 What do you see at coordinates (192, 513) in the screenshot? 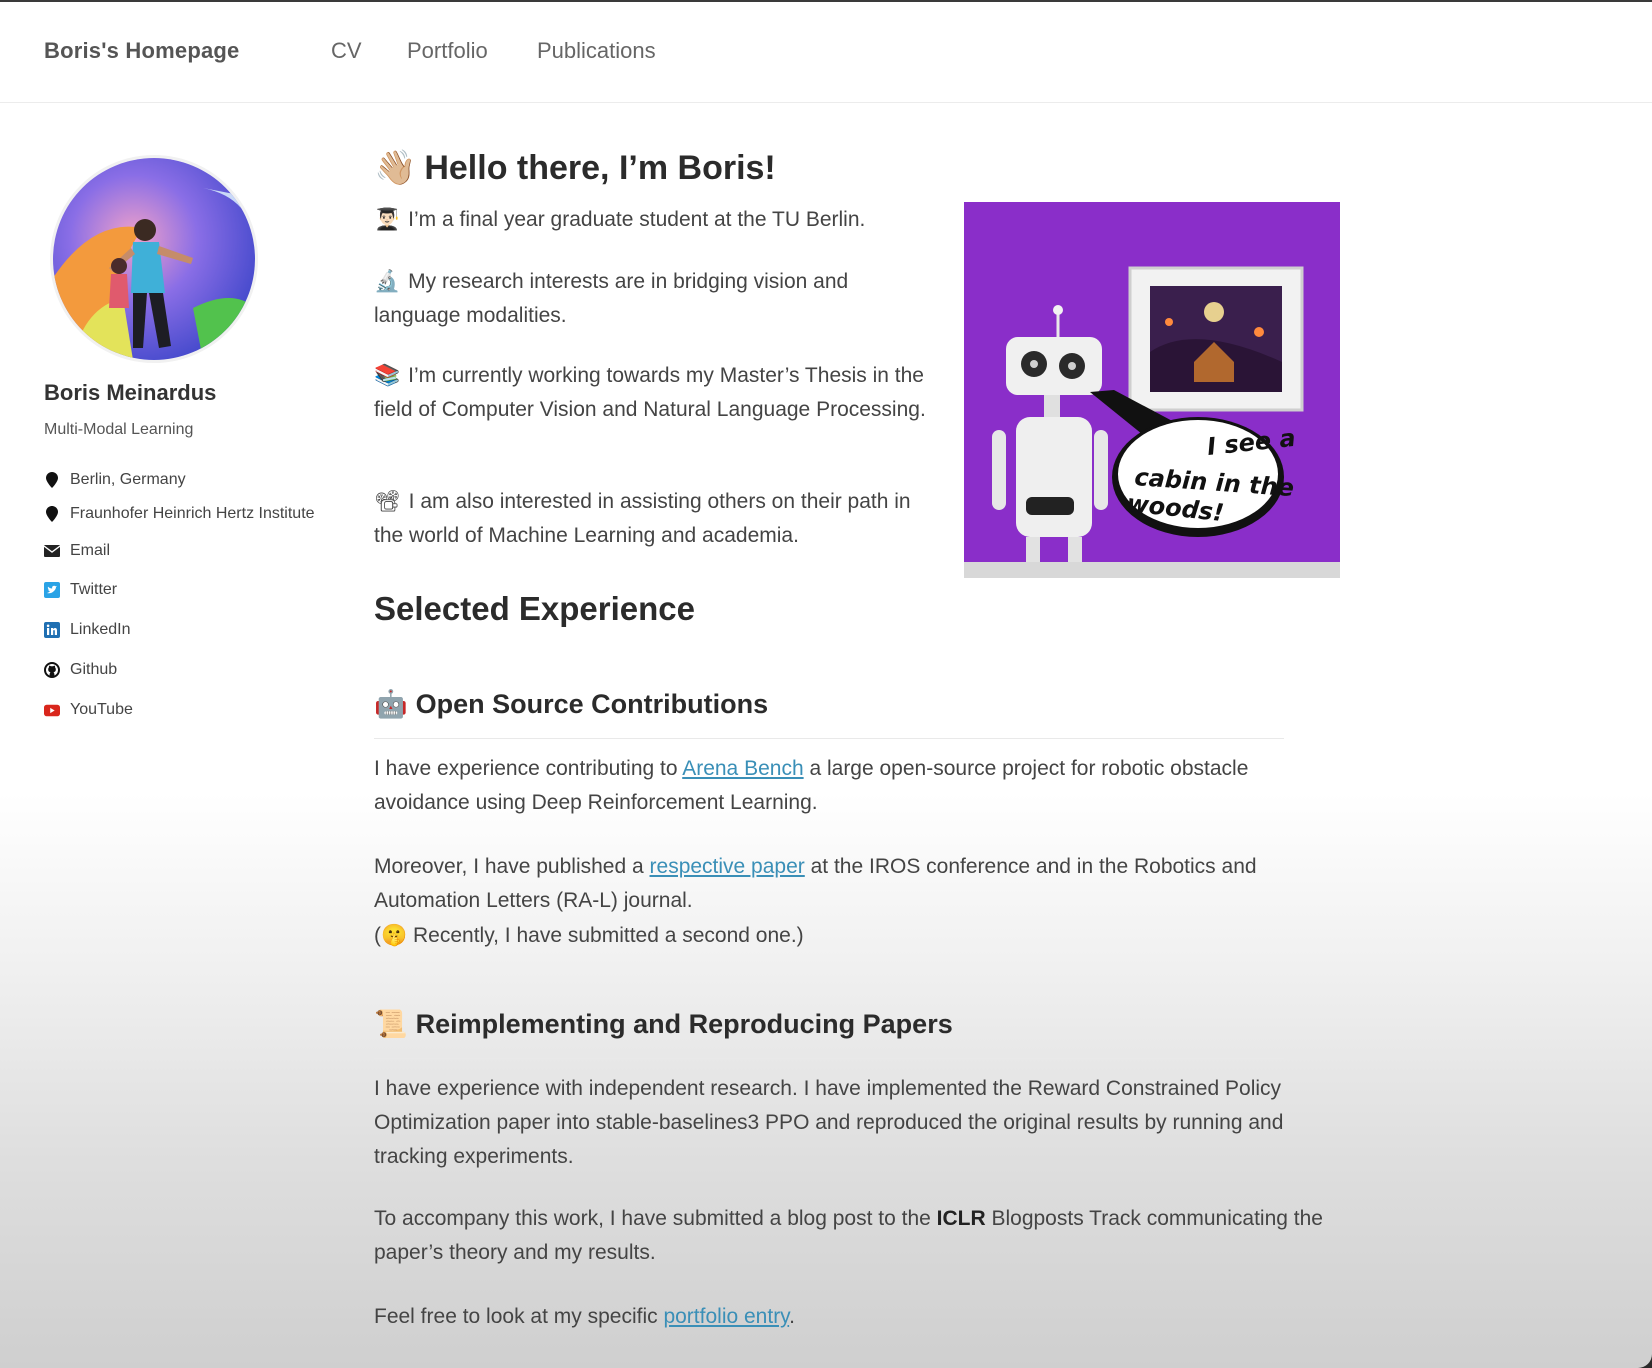
I see `sidebar-item-label: Fraunhofer Heinrich Hertz Institute` at bounding box center [192, 513].